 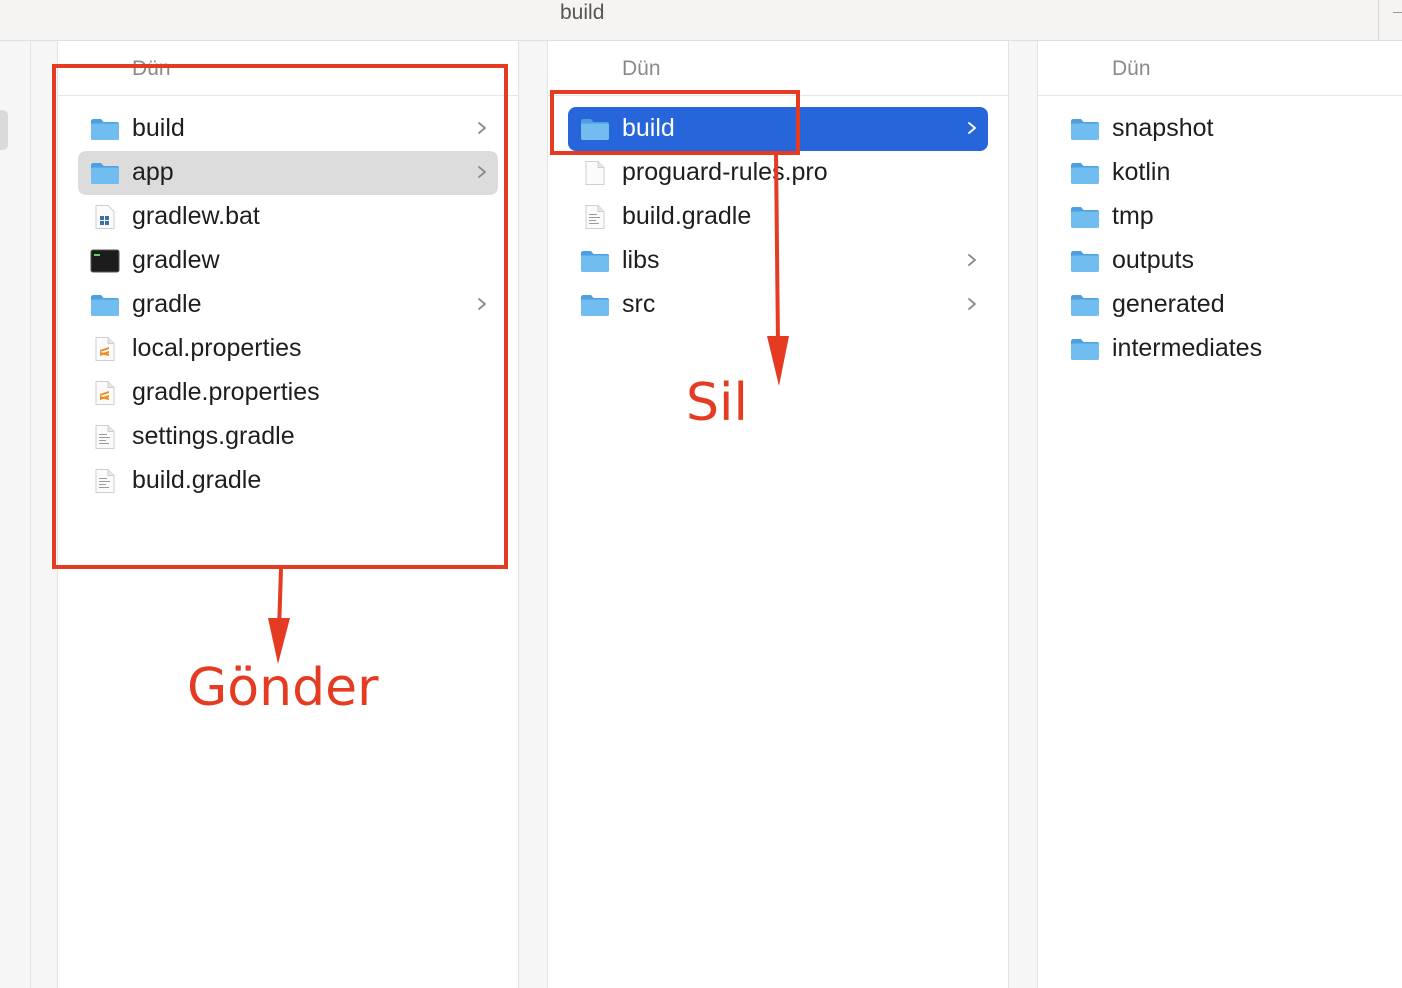 I want to click on file-list-row: intermediates, so click(x=1220, y=349).